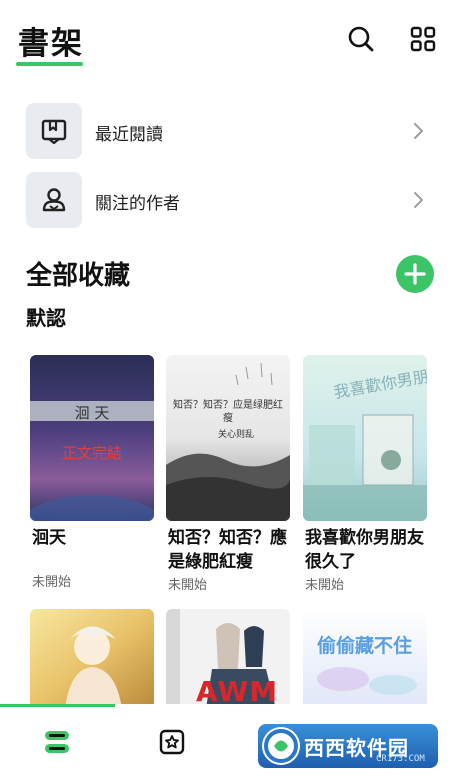 Image resolution: width=459 pixels, height=779 pixels. What do you see at coordinates (57, 705) in the screenshot?
I see `nav-indicator` at bounding box center [57, 705].